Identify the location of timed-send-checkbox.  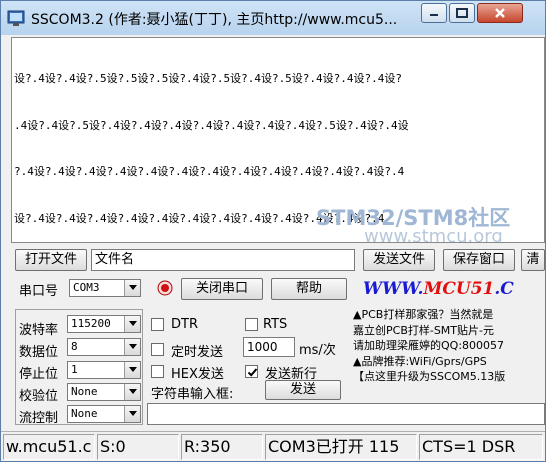
(157, 349).